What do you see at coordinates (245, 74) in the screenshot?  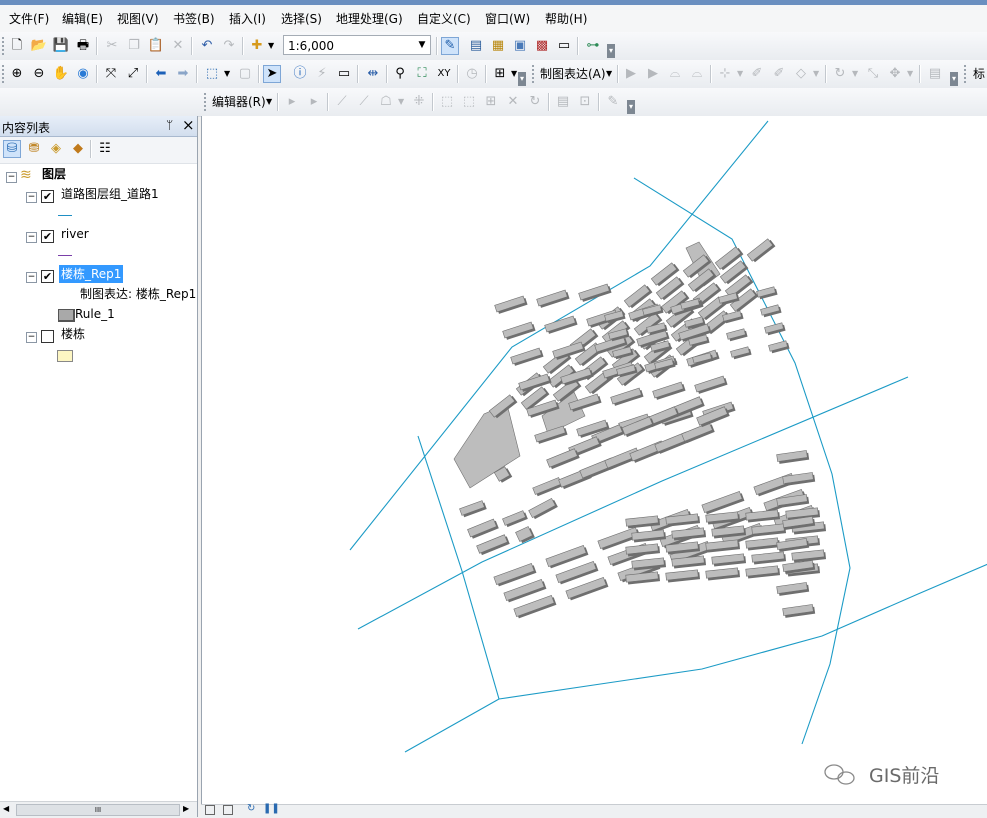 I see `clear-selection-icon: ▢` at bounding box center [245, 74].